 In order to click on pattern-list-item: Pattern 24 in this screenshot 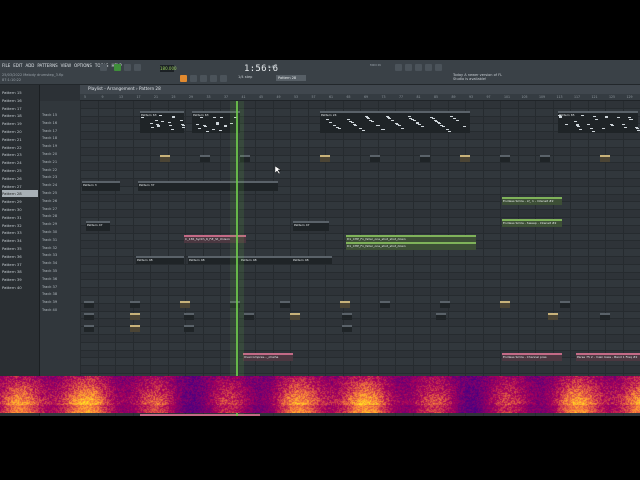, I will do `click(20, 162)`.